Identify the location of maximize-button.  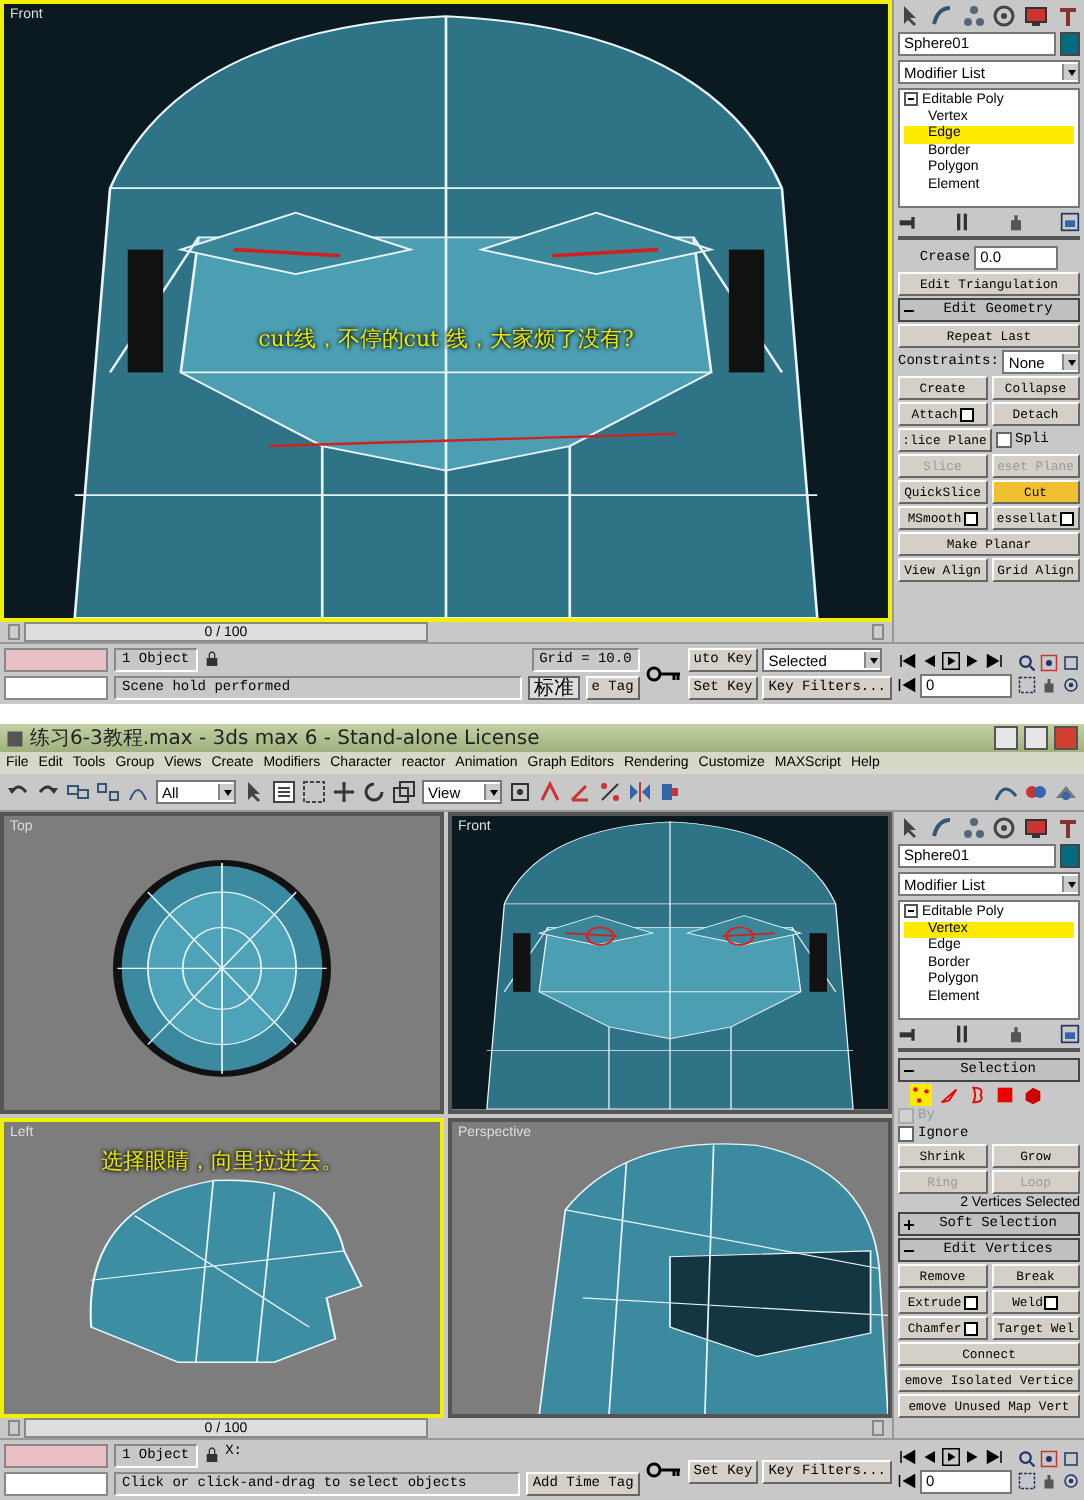
(1036, 738).